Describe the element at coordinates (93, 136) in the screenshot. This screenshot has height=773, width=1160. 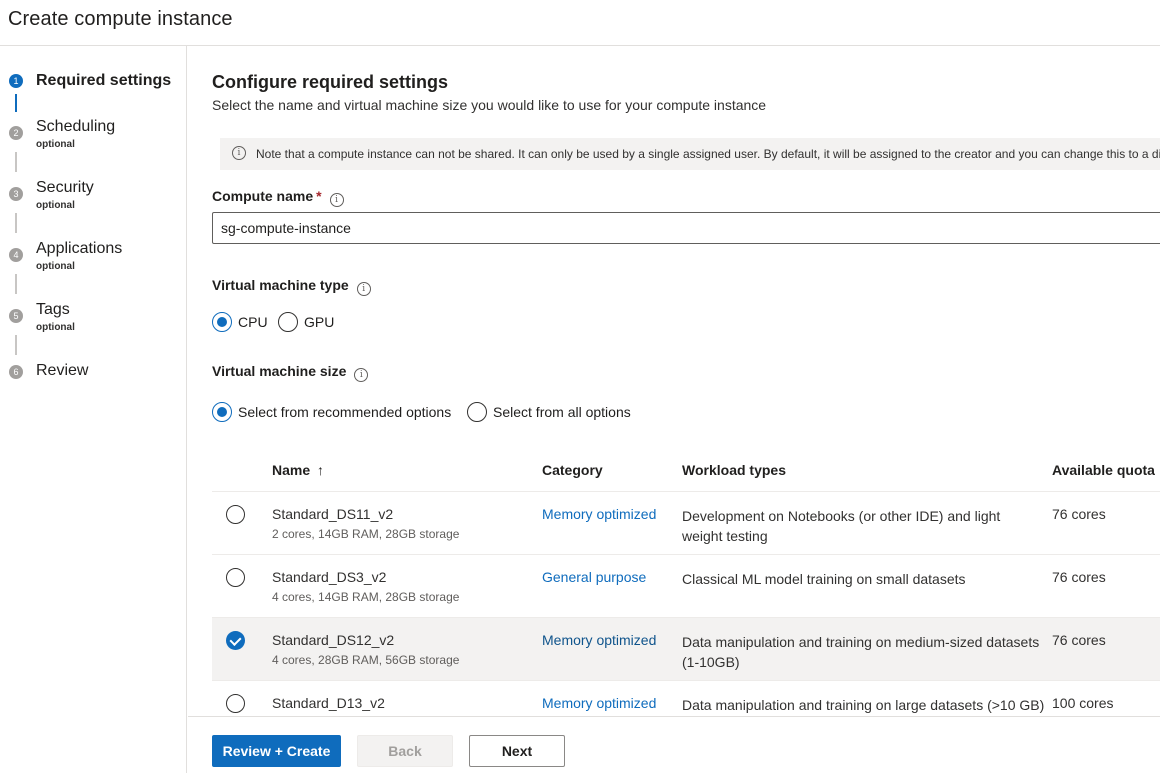
I see `step-scheduling: 2 Scheduling optional` at that location.